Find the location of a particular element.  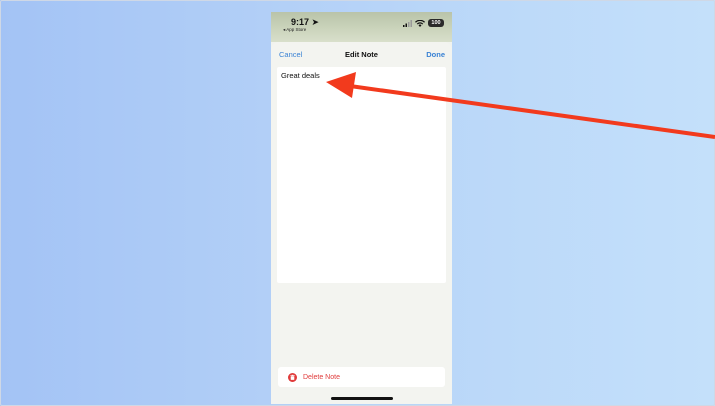

annotation-arrow is located at coordinates (520, 105).